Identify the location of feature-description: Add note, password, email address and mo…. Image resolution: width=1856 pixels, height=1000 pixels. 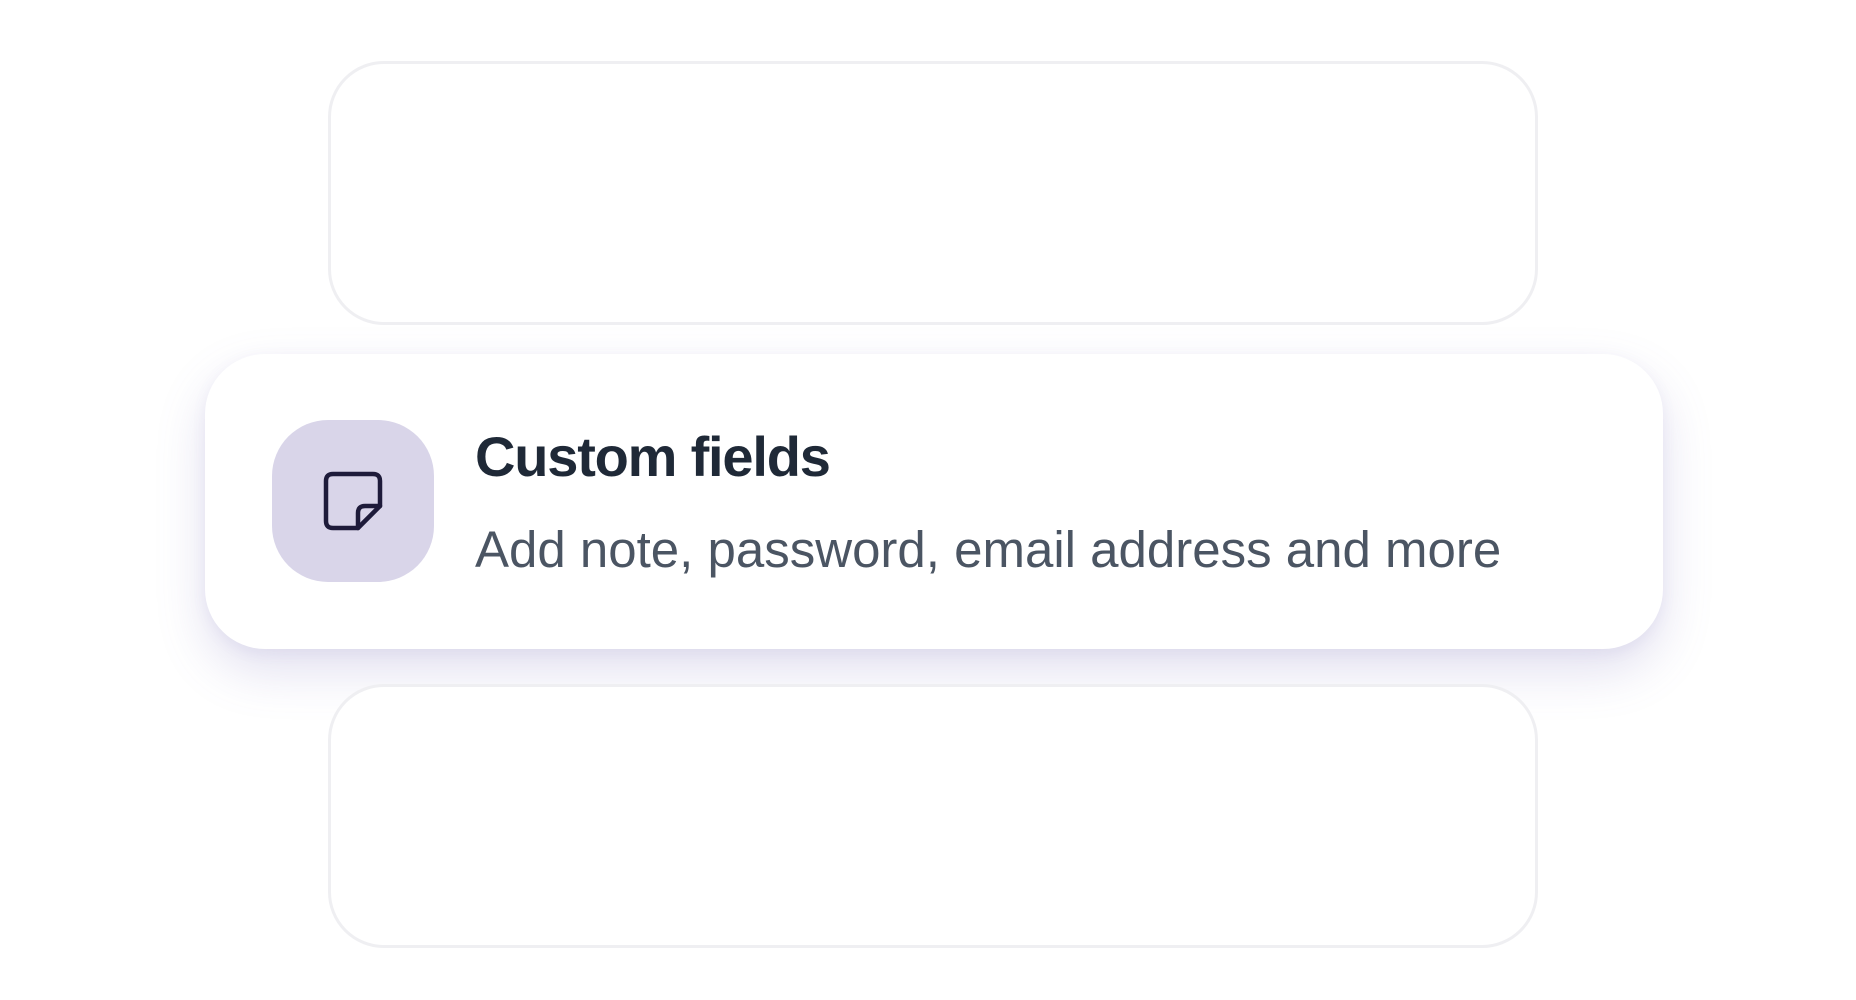
(988, 549).